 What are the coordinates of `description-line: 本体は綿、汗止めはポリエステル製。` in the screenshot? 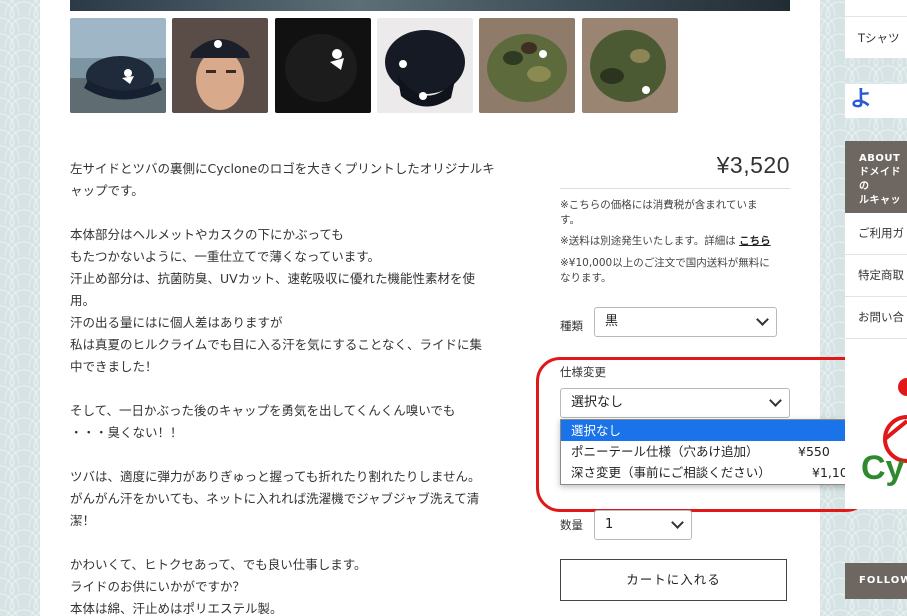 It's located at (176, 608).